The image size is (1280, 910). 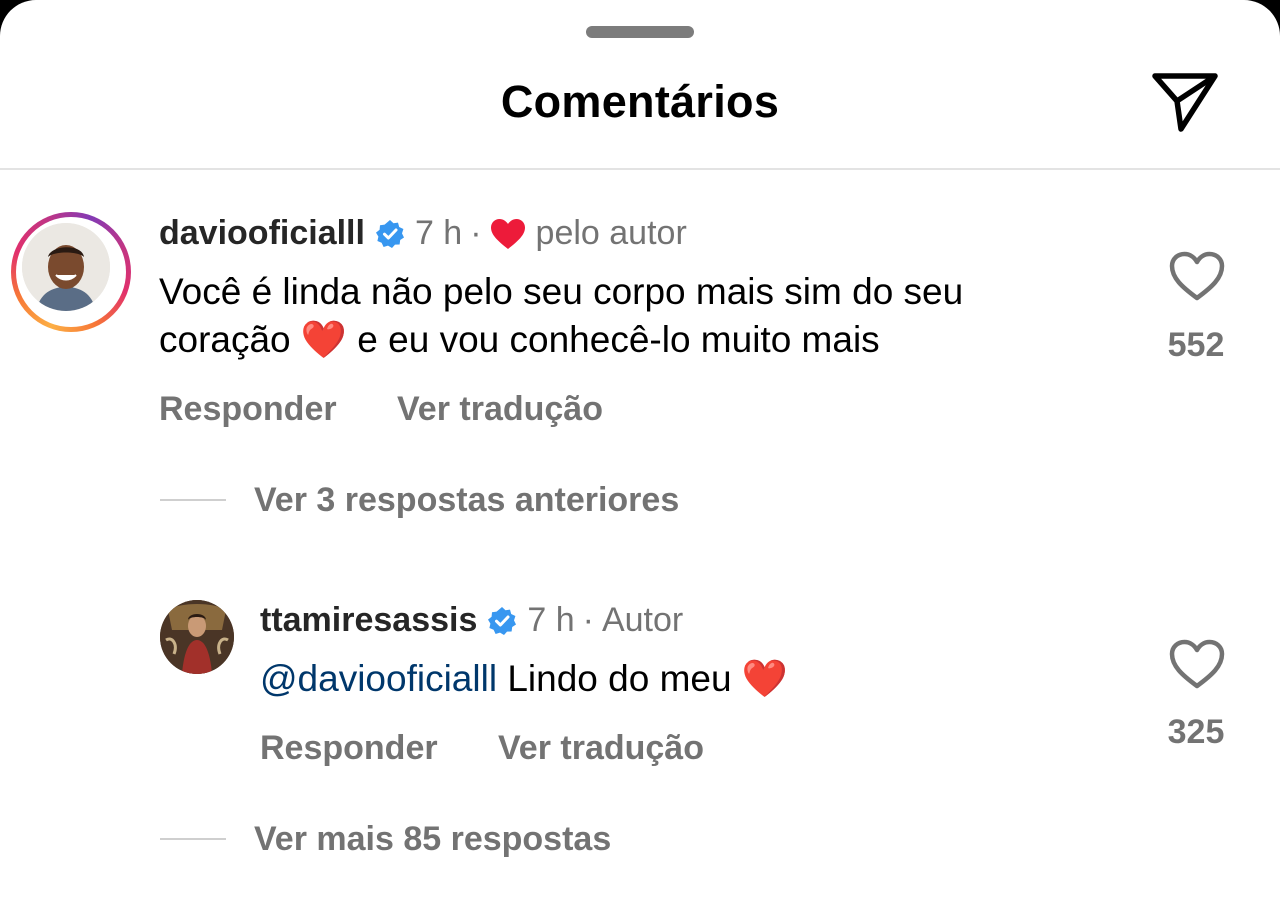 I want to click on comment-username: daviooficialll, so click(x=262, y=233).